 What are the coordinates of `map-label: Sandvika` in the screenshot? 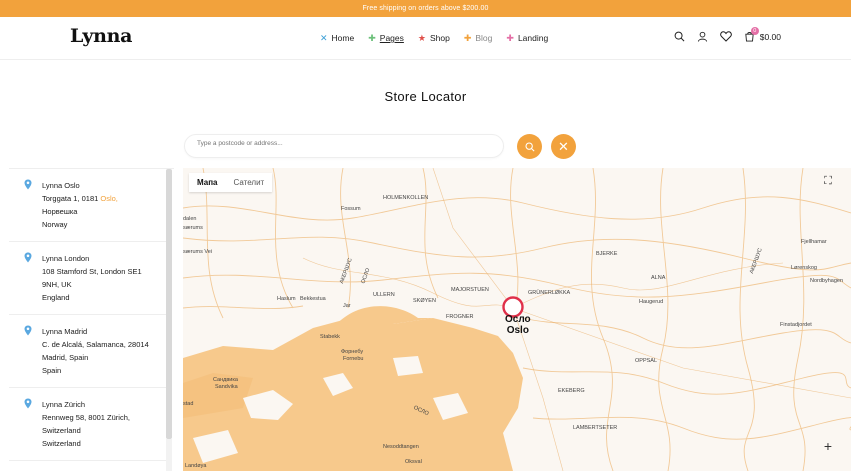 It's located at (226, 387).